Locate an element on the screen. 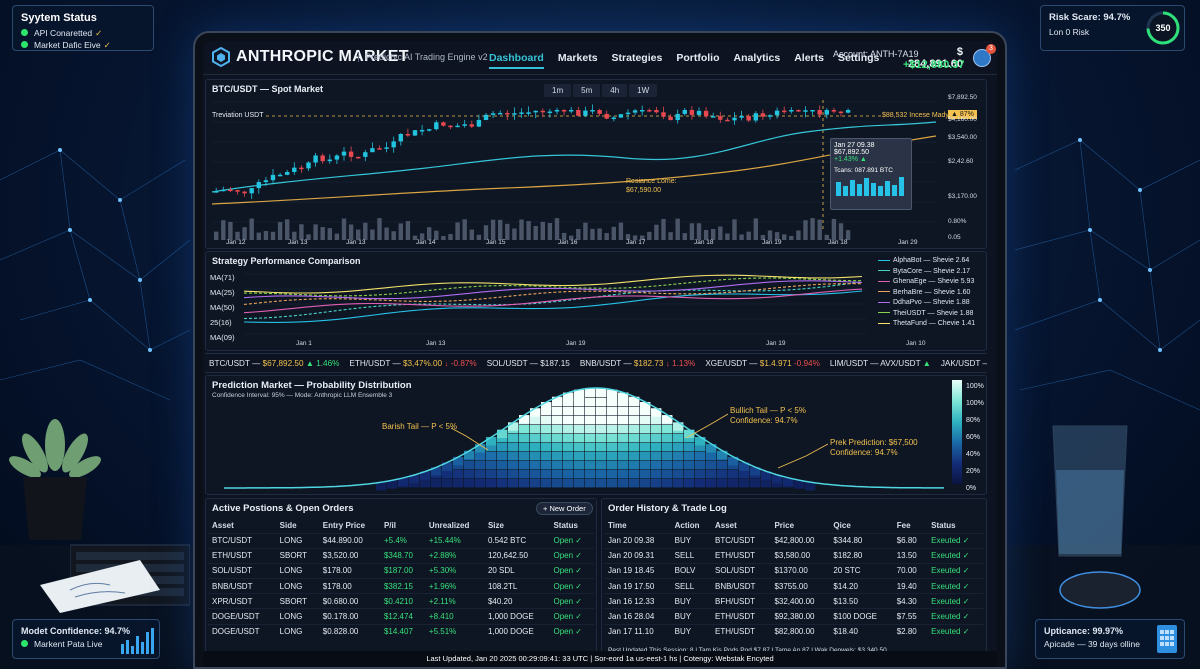 Image resolution: width=1200 pixels, height=669 pixels. column-header: Side is located at coordinates (297, 526).